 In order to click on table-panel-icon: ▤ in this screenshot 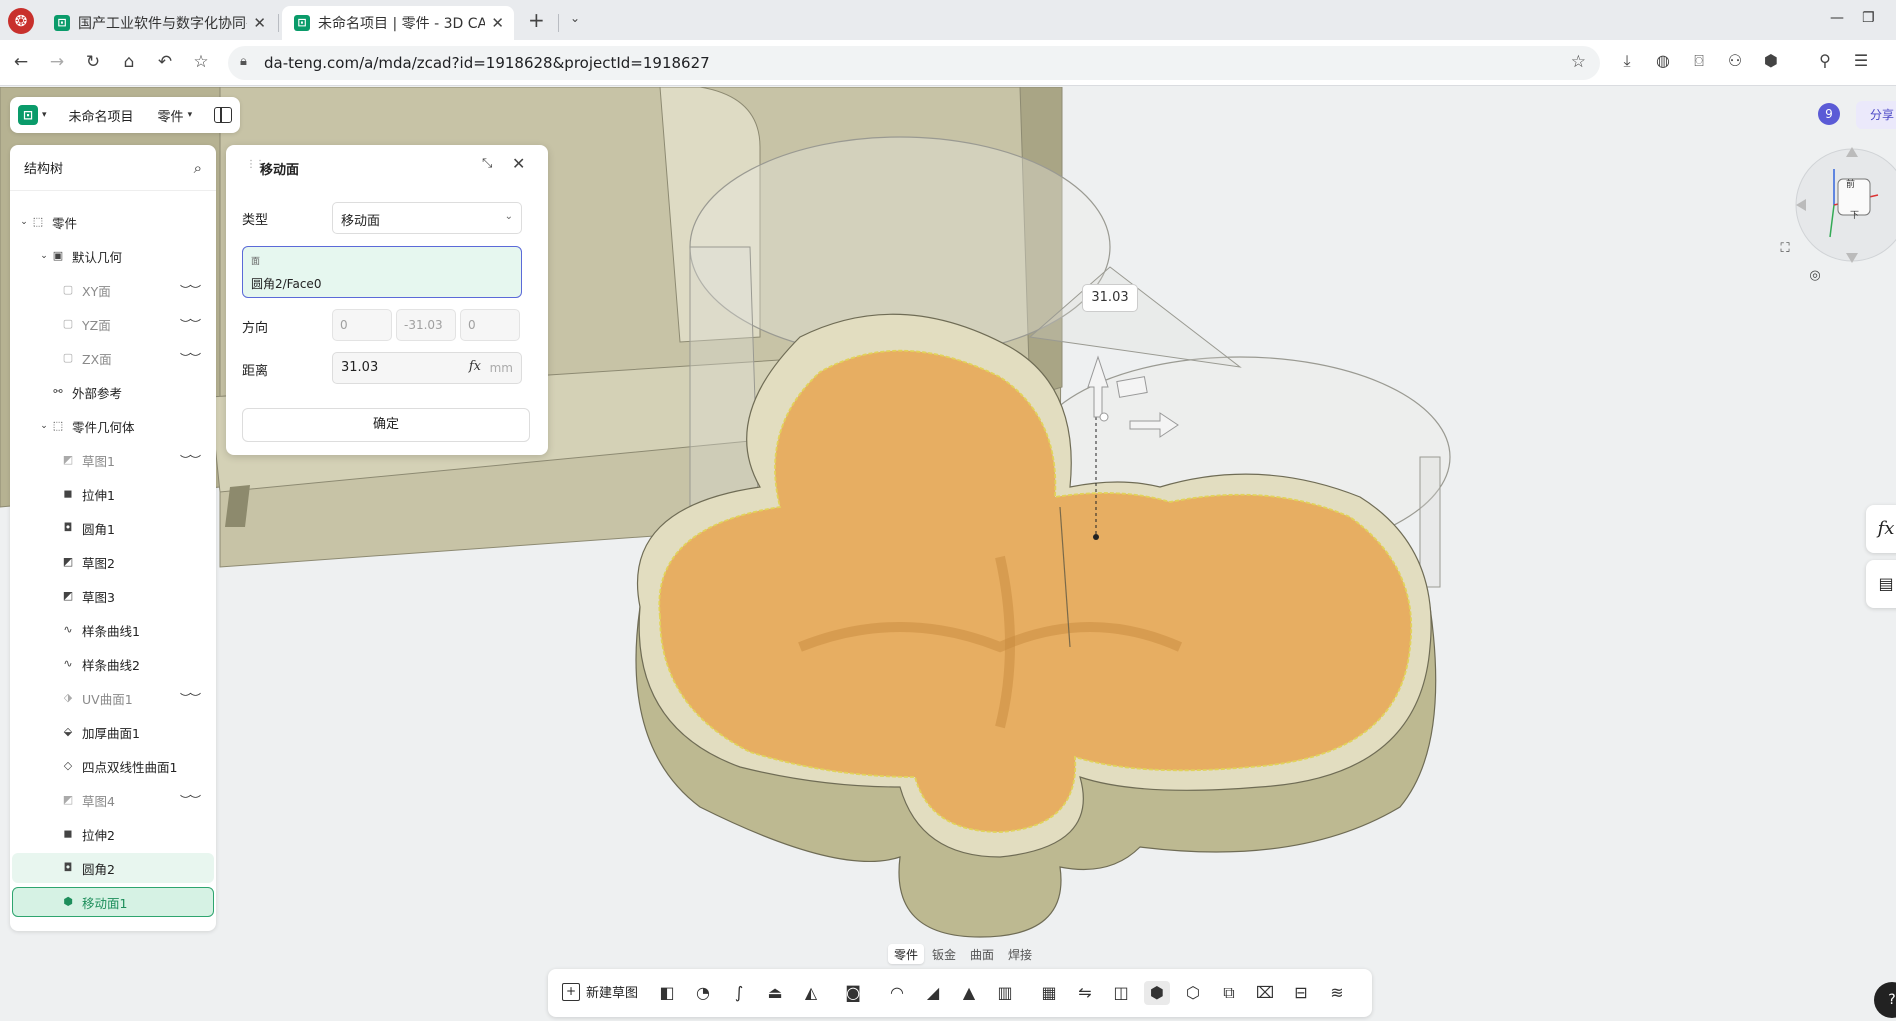, I will do `click(1881, 584)`.